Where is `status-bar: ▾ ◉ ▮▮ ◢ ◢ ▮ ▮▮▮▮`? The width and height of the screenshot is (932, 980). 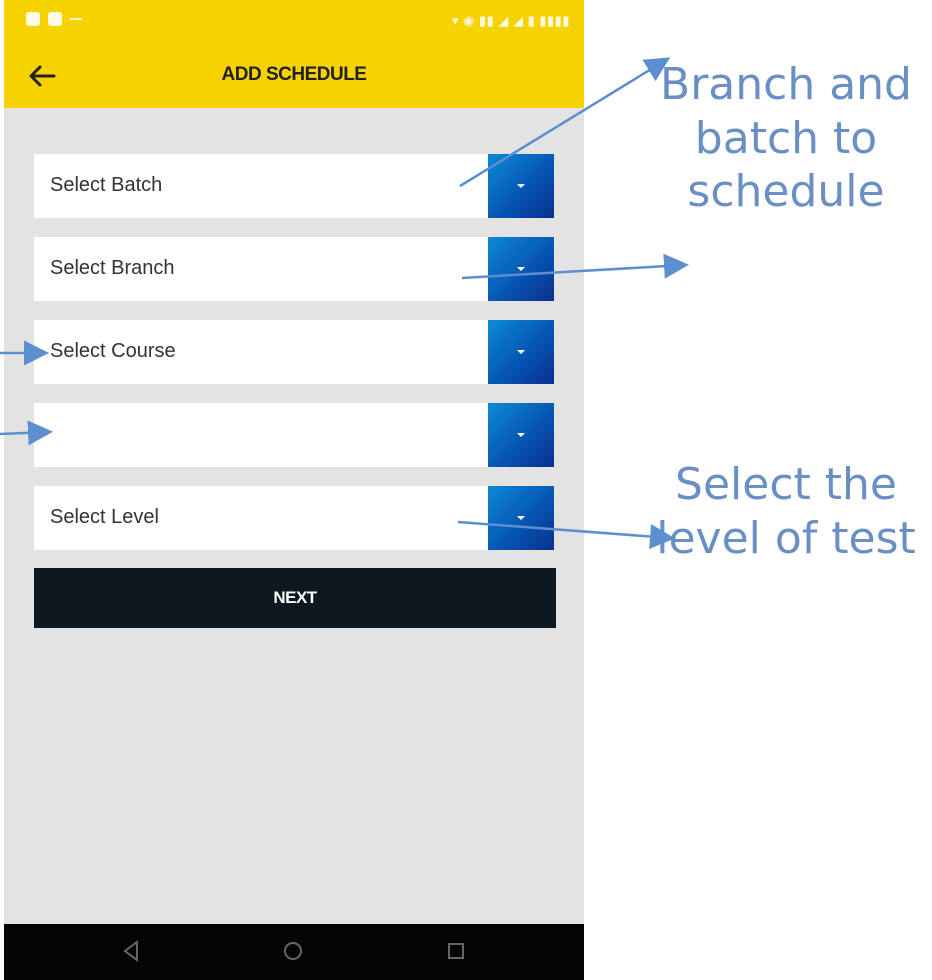
status-bar: ▾ ◉ ▮▮ ◢ ◢ ▮ ▮▮▮▮ is located at coordinates (294, 22).